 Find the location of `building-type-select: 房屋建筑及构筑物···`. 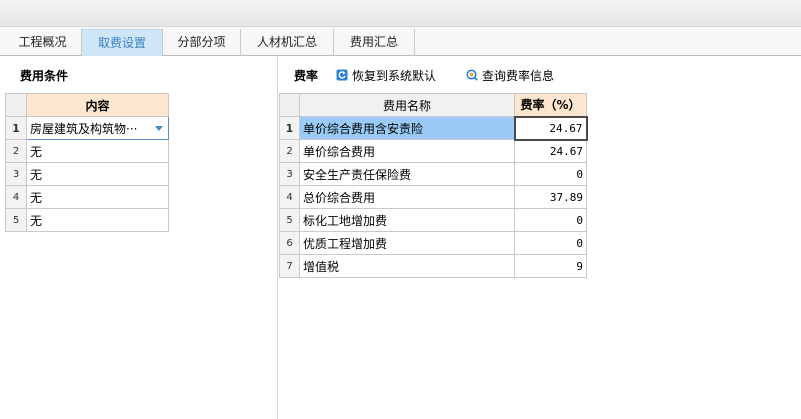

building-type-select: 房屋建筑及构筑物··· is located at coordinates (97, 128).